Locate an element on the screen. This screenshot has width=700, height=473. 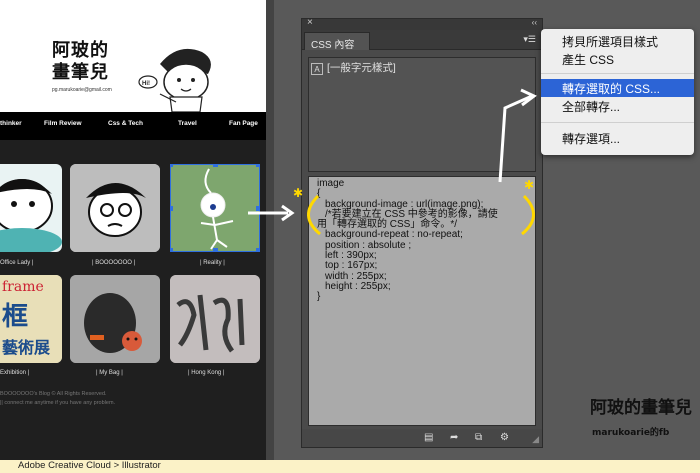
thumb-my-bag-art is located at coordinates (115, 319).